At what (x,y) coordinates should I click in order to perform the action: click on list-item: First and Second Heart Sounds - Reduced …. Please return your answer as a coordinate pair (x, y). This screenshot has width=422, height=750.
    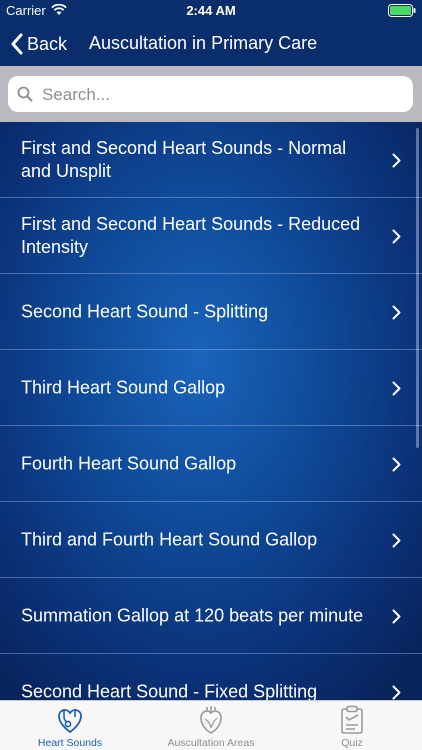
    Looking at the image, I should click on (211, 236).